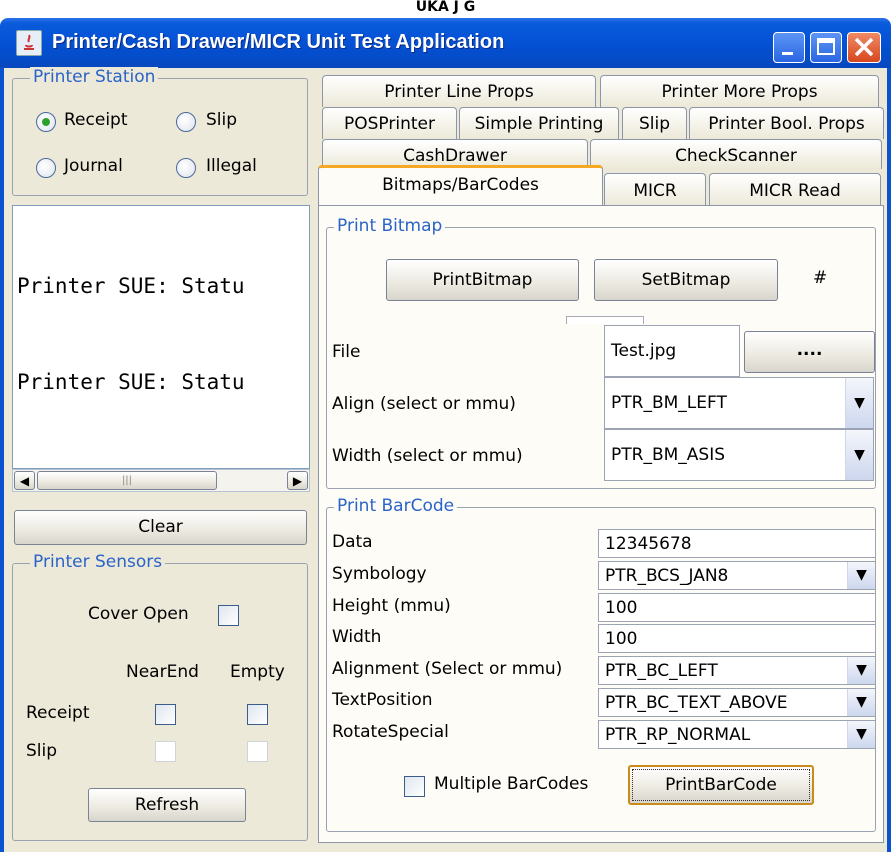 This screenshot has width=891, height=852. What do you see at coordinates (221, 120) in the screenshot?
I see `slip-radio-label: Slip` at bounding box center [221, 120].